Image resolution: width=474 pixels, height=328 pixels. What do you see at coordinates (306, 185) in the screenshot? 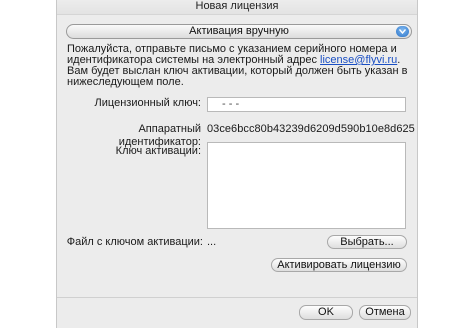
I see `activation-key-textarea` at bounding box center [306, 185].